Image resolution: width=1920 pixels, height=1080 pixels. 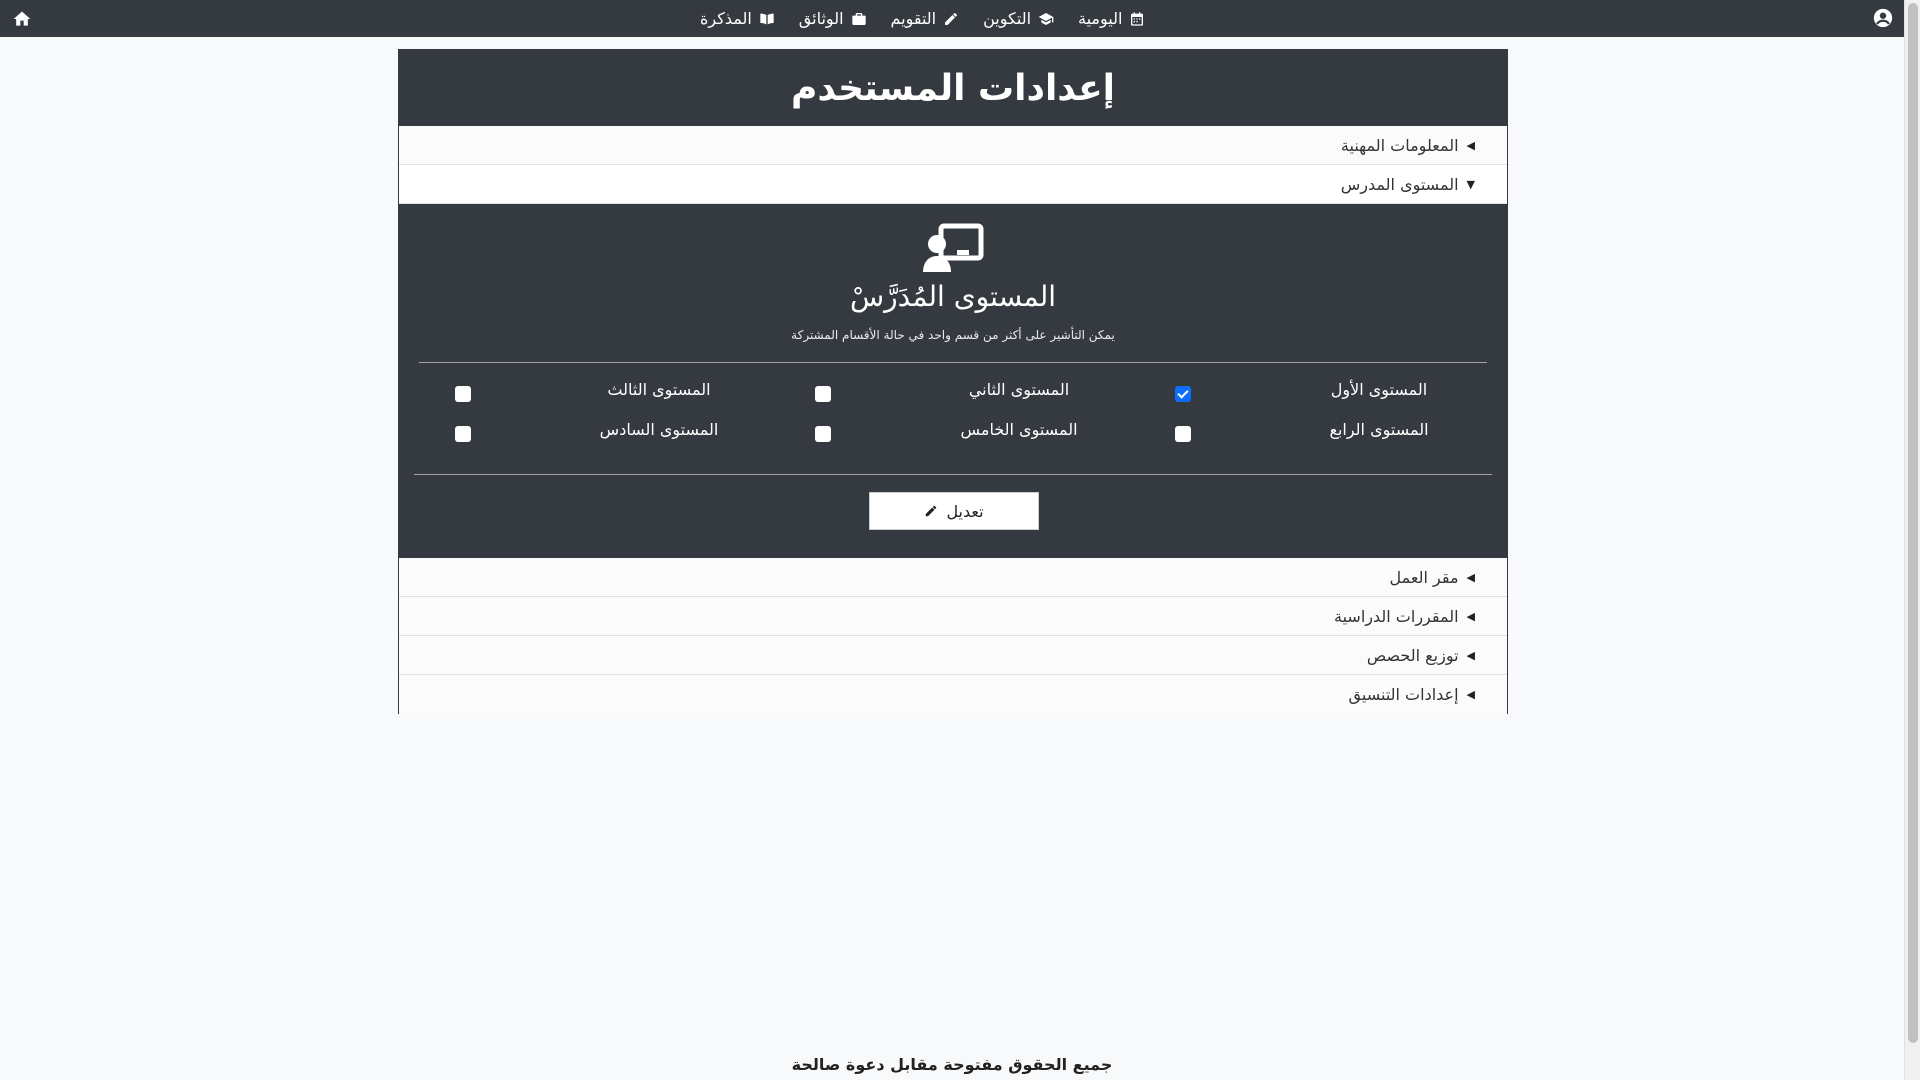 What do you see at coordinates (1424, 577) in the screenshot?
I see `accordion-label: مقر العمل` at bounding box center [1424, 577].